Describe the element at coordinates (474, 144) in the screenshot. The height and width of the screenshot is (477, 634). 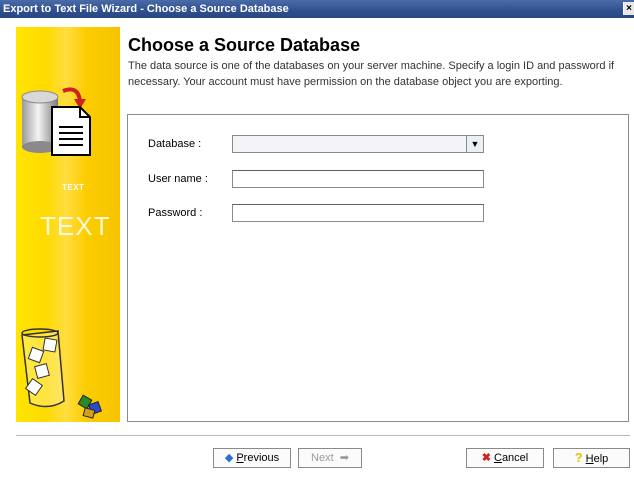
I see `chevron-down-icon: ▼` at that location.